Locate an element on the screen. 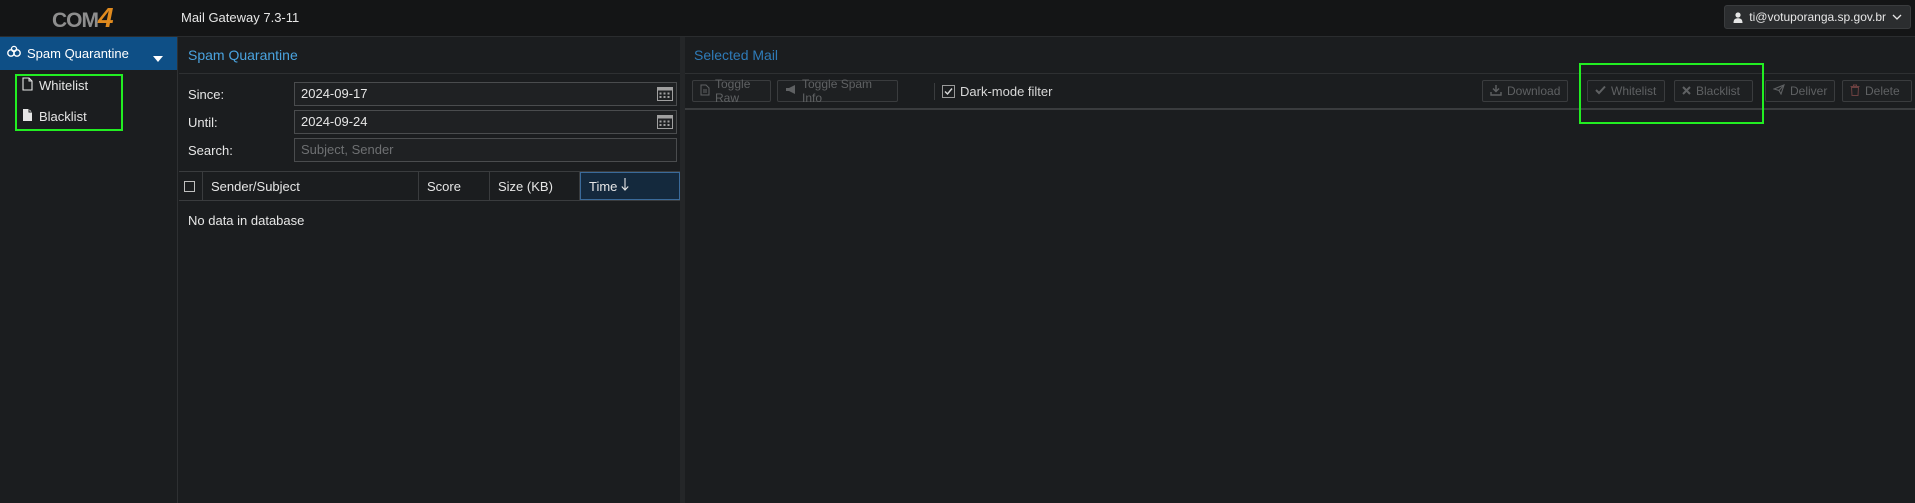 The image size is (1915, 503). deliver-button: Deliver is located at coordinates (1800, 91).